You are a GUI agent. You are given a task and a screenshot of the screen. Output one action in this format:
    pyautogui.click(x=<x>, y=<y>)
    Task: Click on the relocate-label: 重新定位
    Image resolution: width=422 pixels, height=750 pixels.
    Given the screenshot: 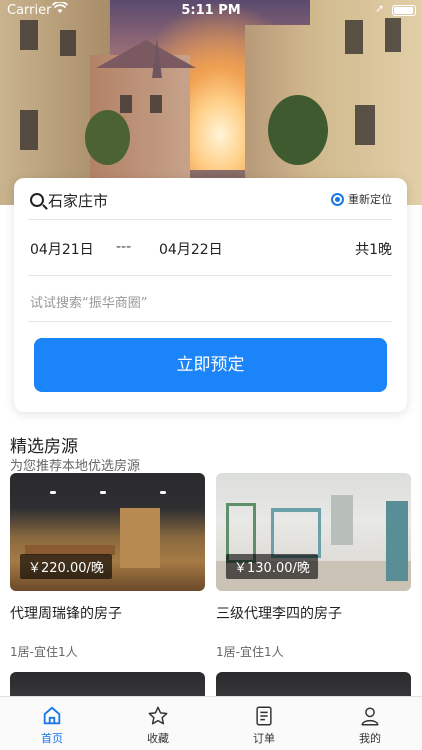 What is the action you would take?
    pyautogui.click(x=370, y=199)
    